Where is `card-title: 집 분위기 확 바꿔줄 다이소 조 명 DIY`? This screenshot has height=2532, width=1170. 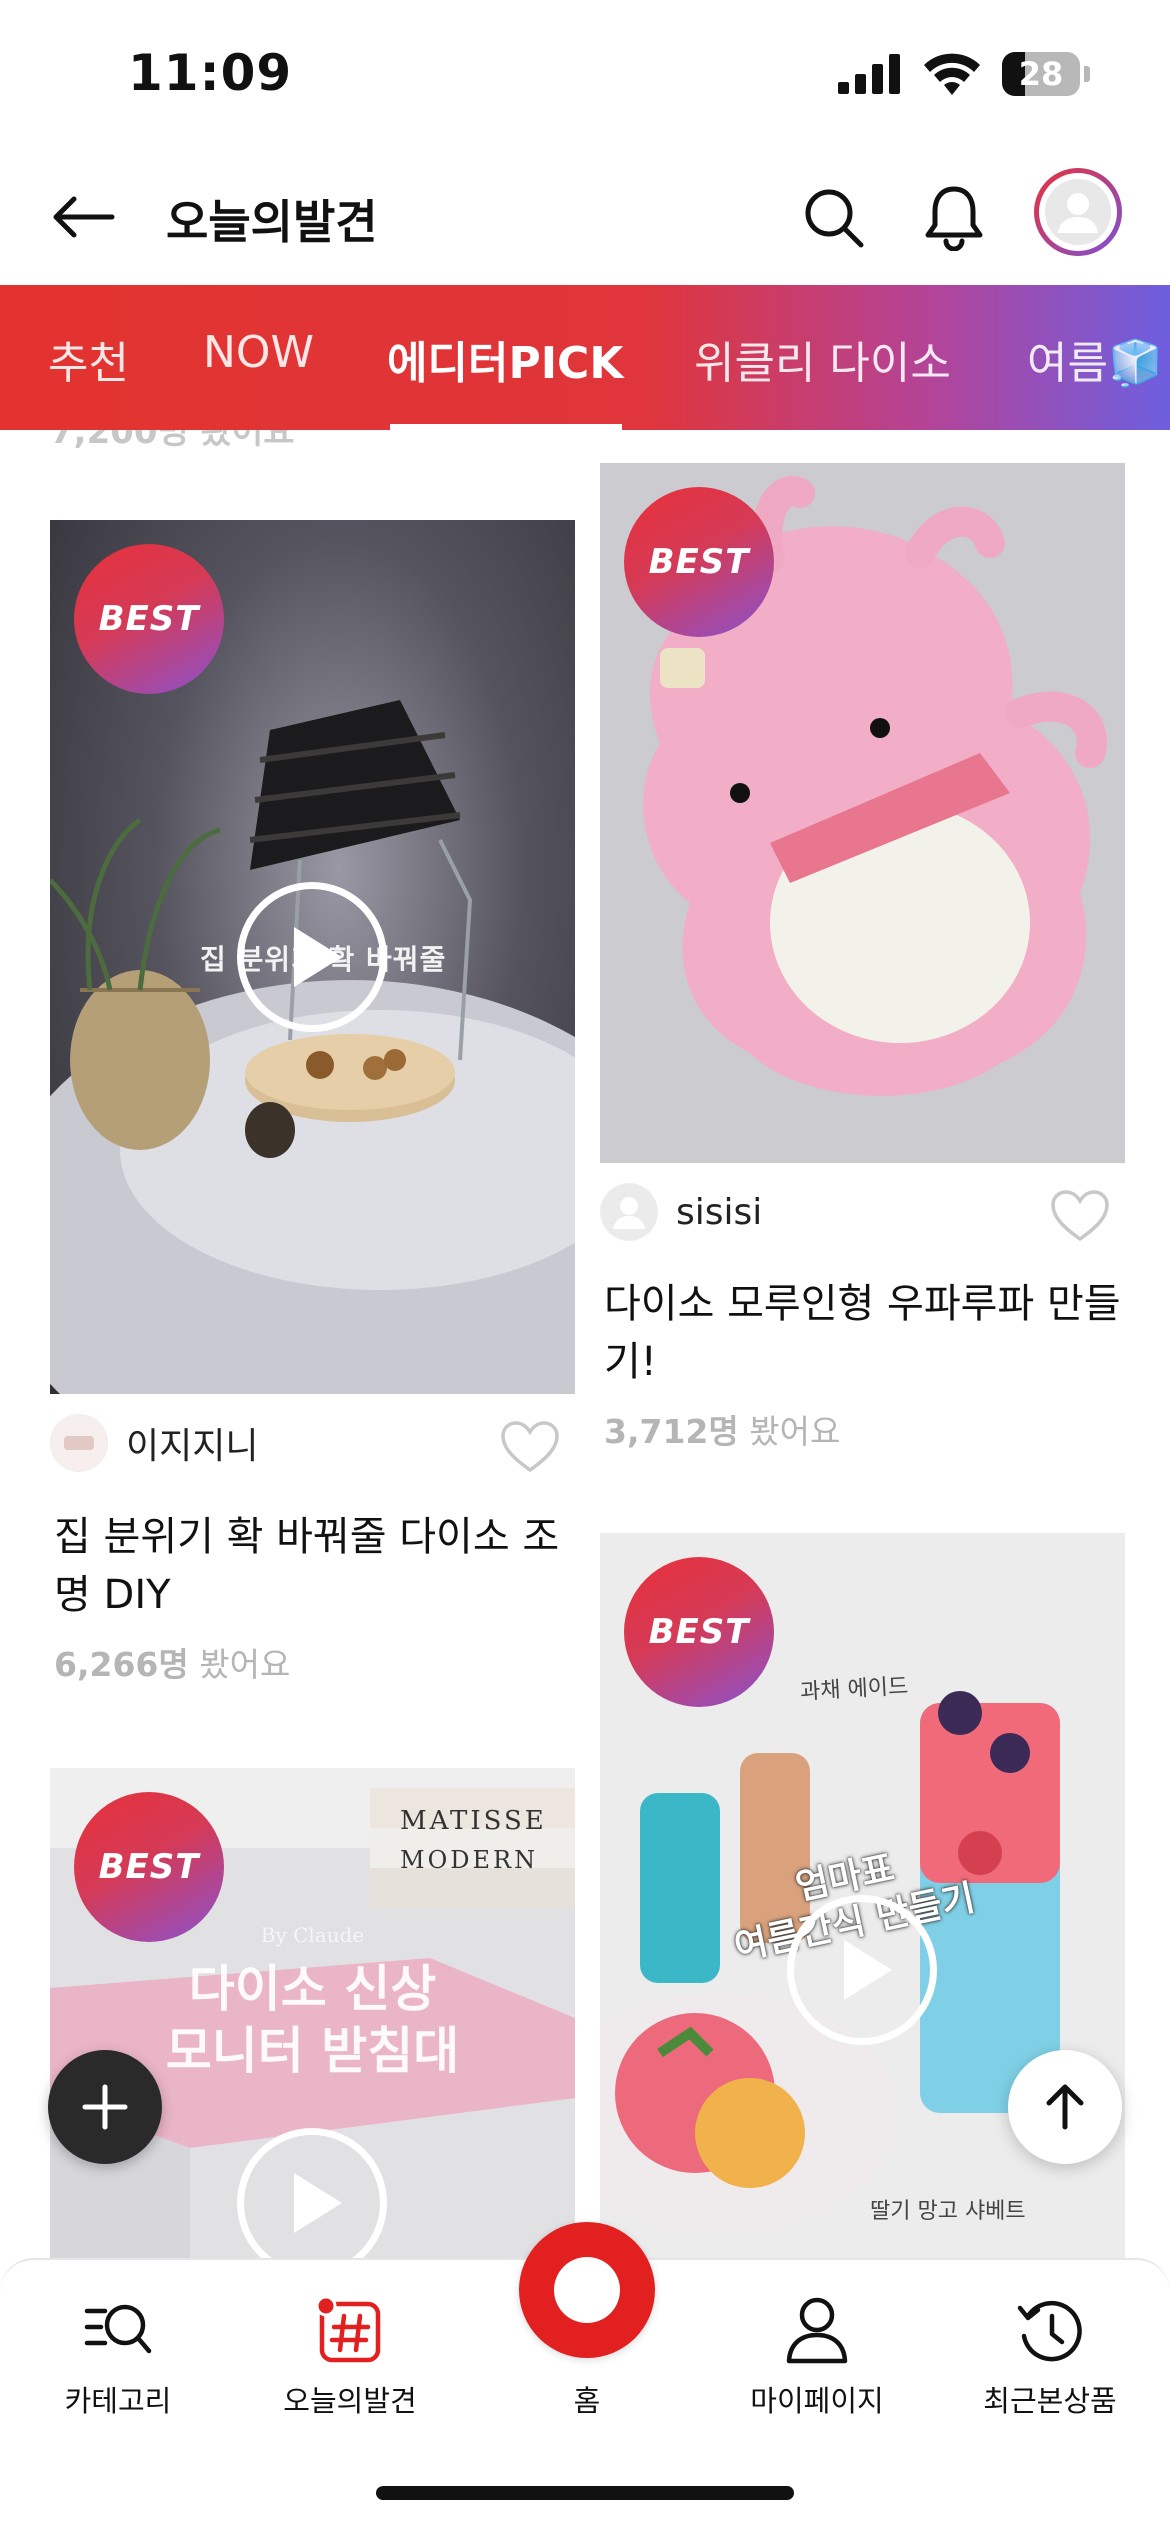 card-title: 집 분위기 확 바꿔줄 다이소 조 명 DIY is located at coordinates (306, 1566).